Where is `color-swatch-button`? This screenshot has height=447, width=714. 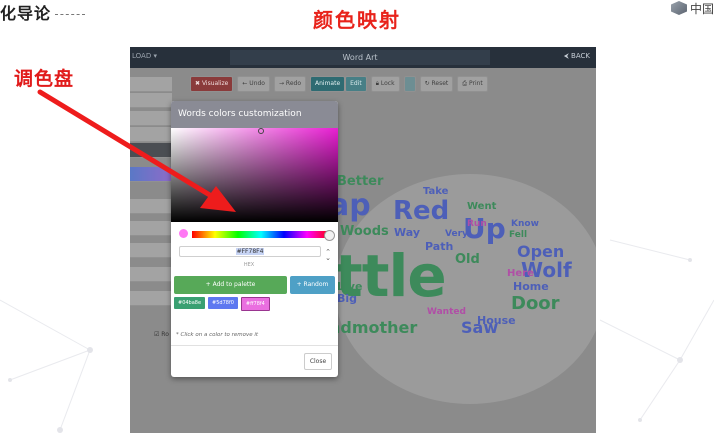
color-swatch-button is located at coordinates (409, 84).